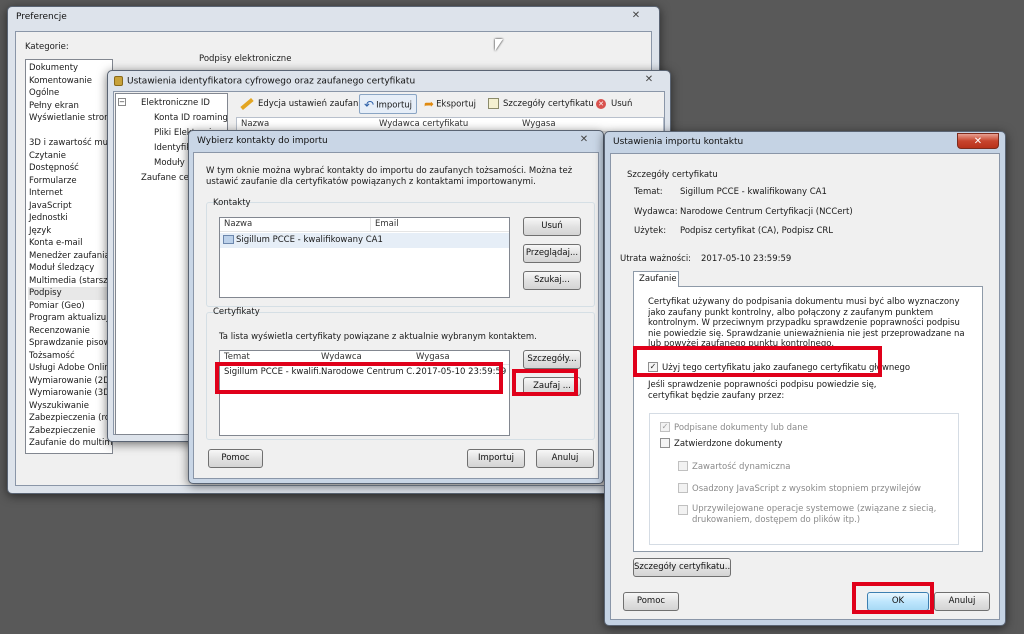 The image size is (1024, 634). I want to click on category-item: Moduł śledzący, so click(70, 268).